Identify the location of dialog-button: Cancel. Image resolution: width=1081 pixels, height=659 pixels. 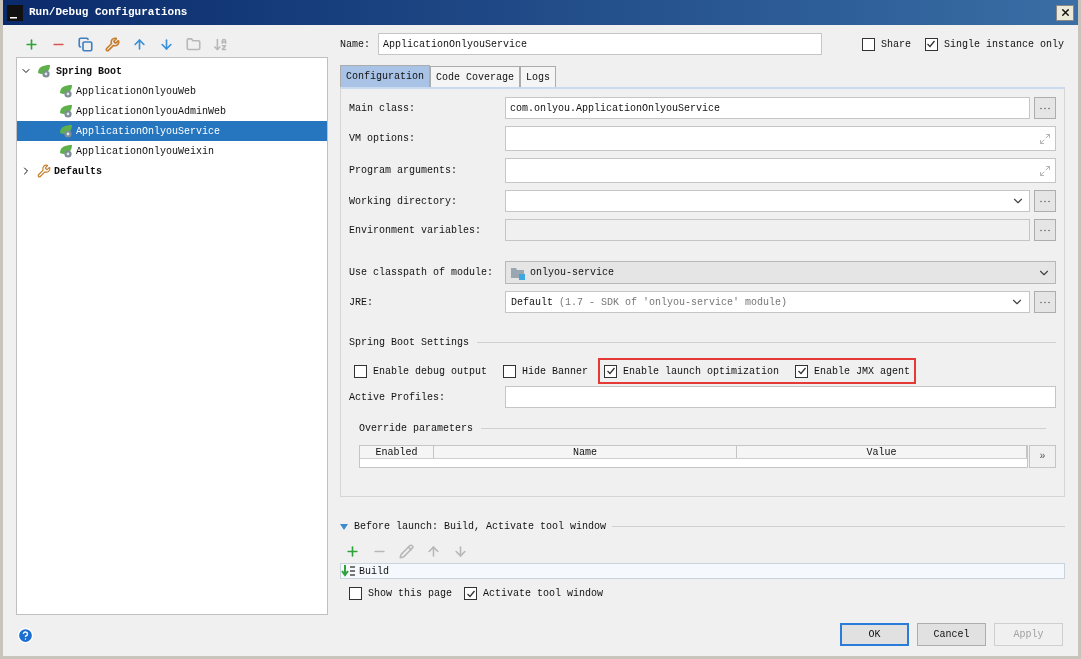
(951, 634).